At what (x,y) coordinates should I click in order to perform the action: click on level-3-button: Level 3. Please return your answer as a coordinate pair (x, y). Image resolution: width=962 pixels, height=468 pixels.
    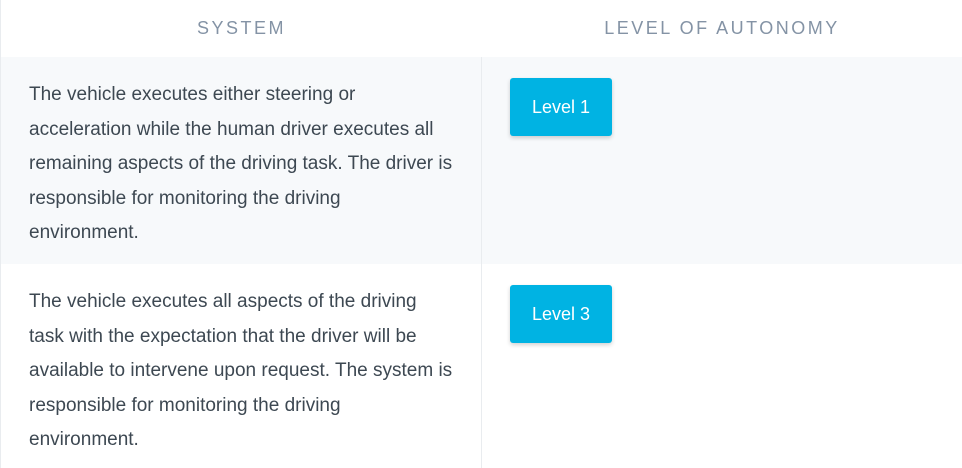
    Looking at the image, I should click on (561, 314).